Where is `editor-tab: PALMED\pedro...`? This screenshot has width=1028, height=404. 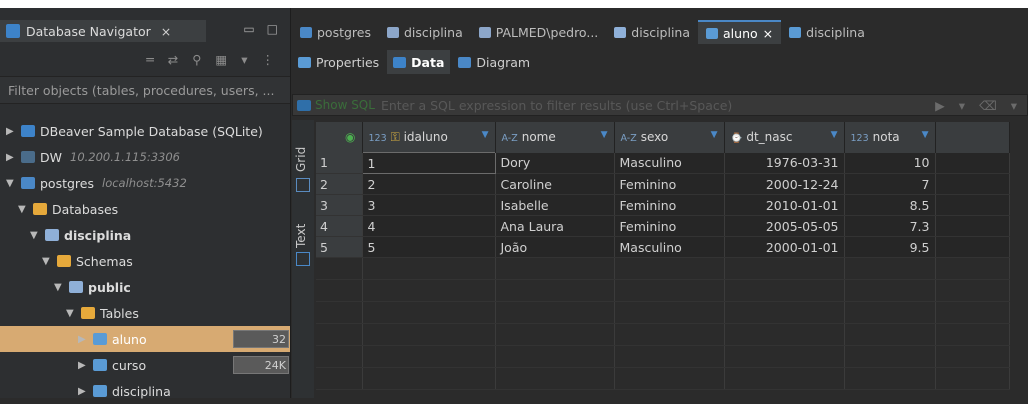 editor-tab: PALMED\pedro... is located at coordinates (539, 32).